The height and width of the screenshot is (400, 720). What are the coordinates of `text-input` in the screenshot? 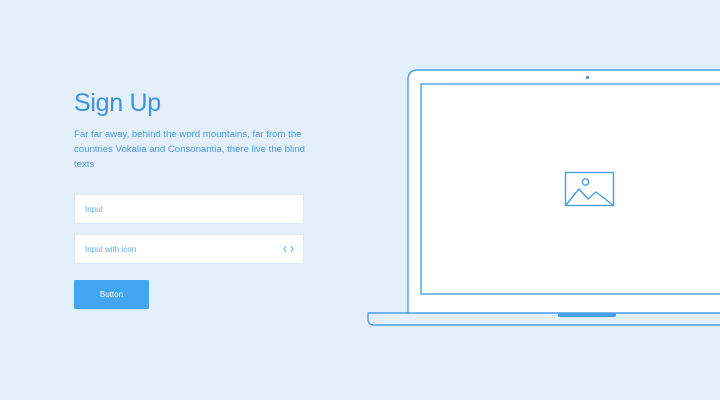 It's located at (189, 209).